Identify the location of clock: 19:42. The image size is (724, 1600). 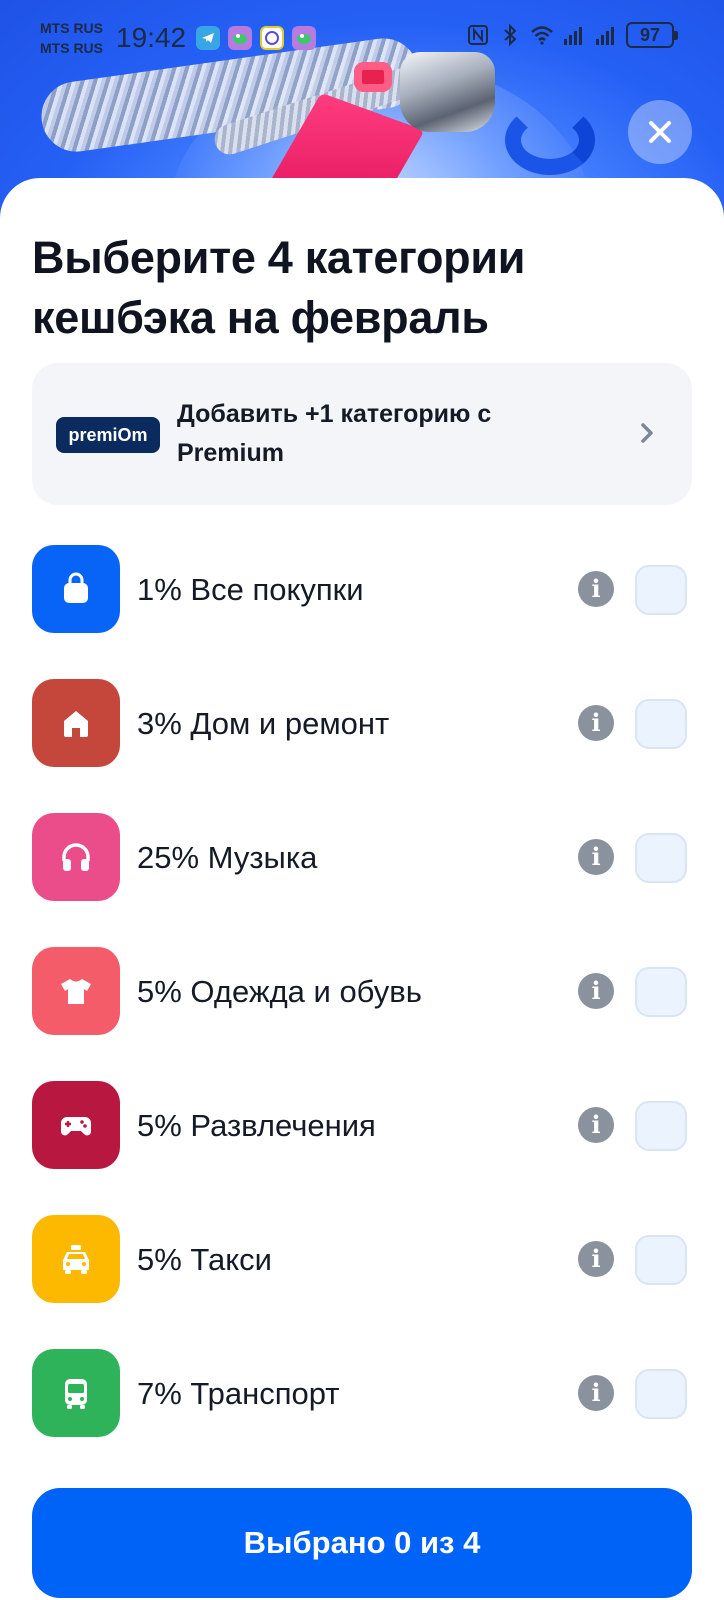
(151, 37).